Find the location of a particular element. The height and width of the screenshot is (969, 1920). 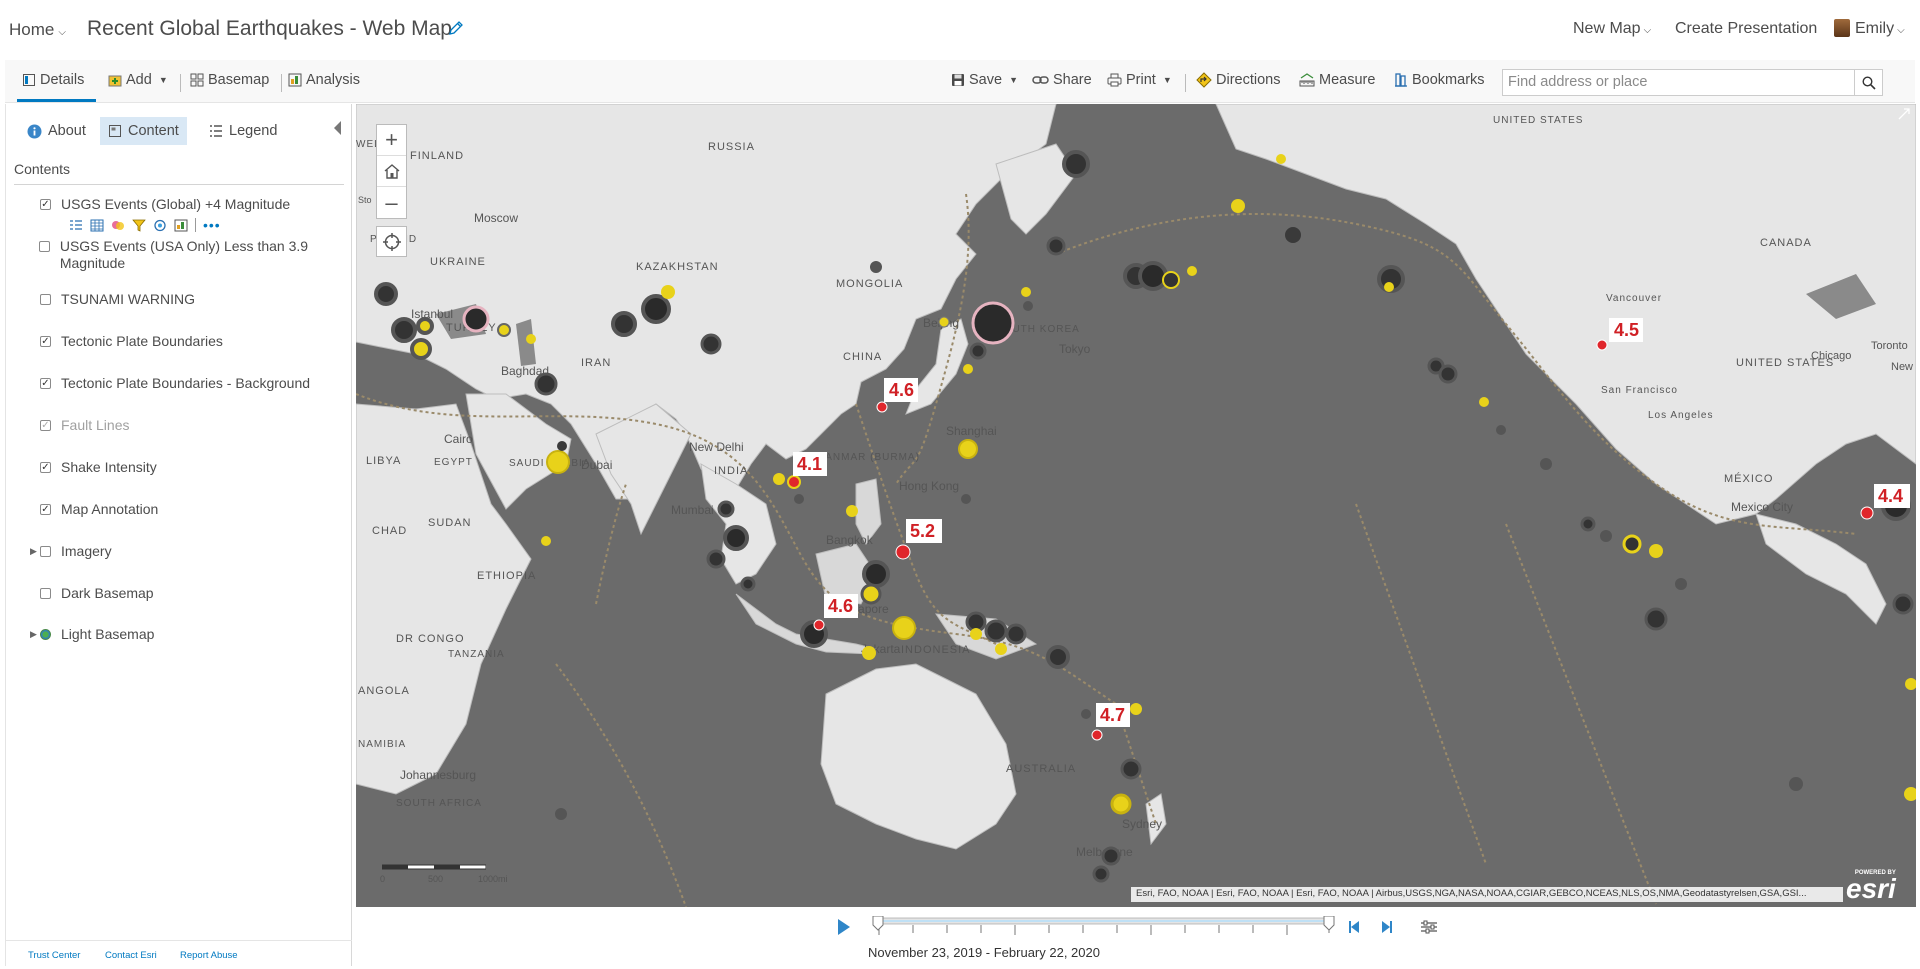

report-abuse-link: Report Abuse is located at coordinates (209, 955).